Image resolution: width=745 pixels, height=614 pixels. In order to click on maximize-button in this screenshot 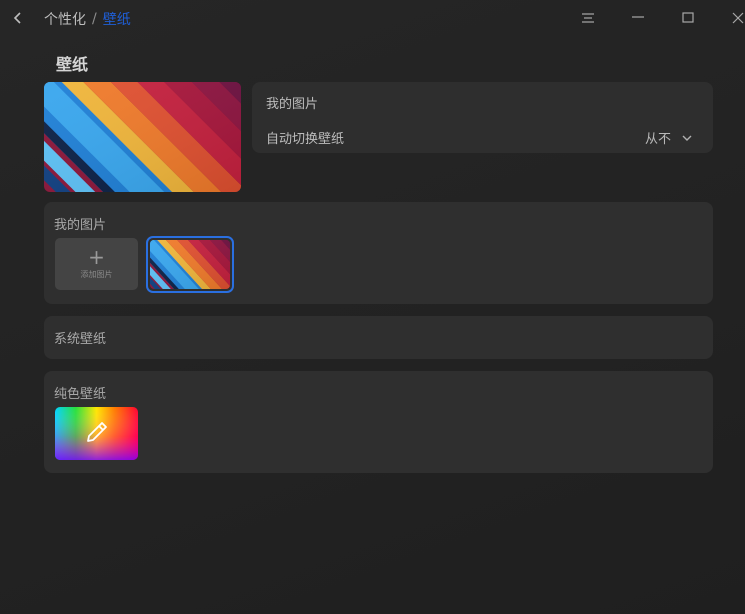, I will do `click(688, 18)`.